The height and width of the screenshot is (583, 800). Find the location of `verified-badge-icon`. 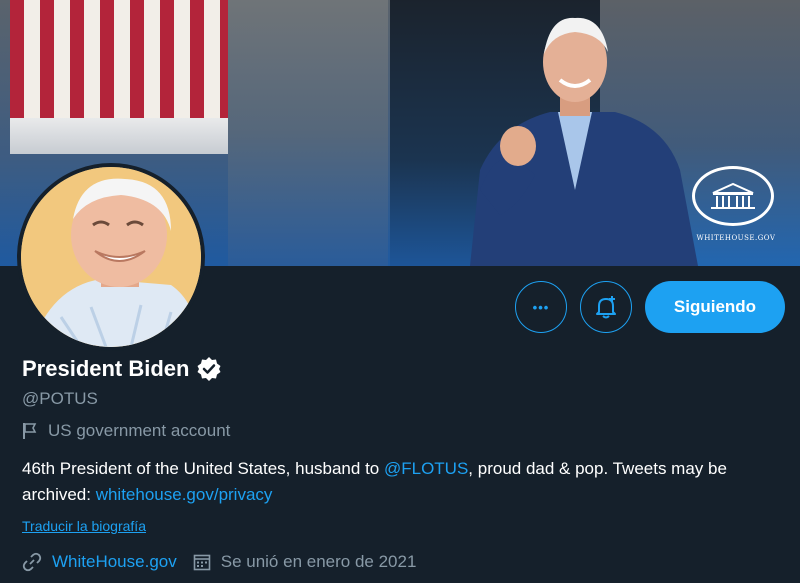

verified-badge-icon is located at coordinates (209, 369).